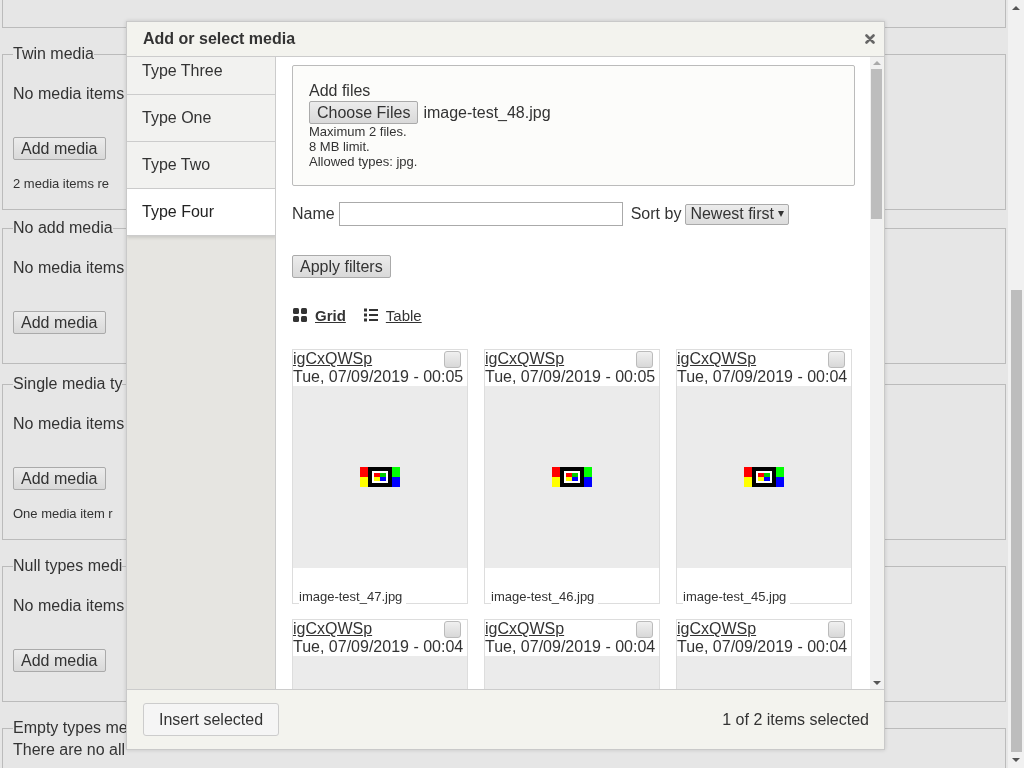 This screenshot has height=768, width=1024. I want to click on grid-icon, so click(300, 315).